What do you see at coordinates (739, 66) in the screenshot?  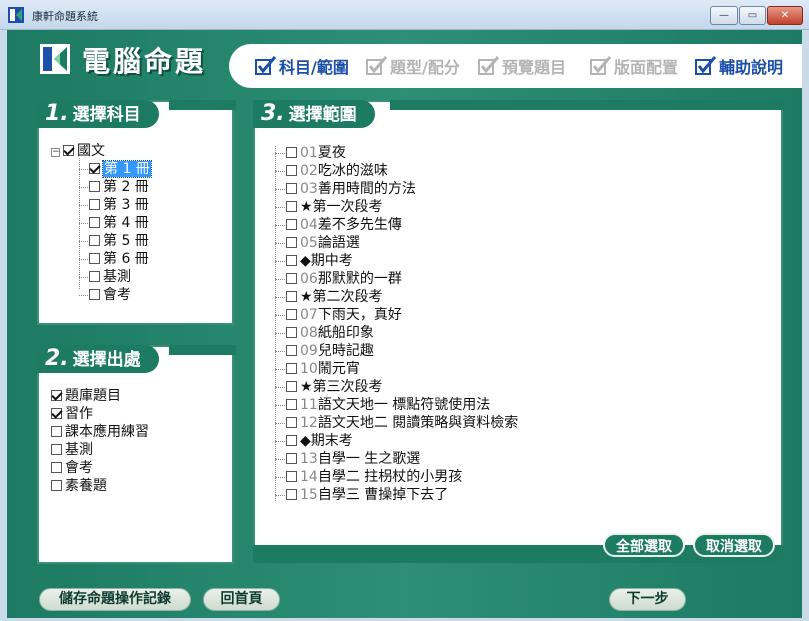 I see `step-help: 輔助說明` at bounding box center [739, 66].